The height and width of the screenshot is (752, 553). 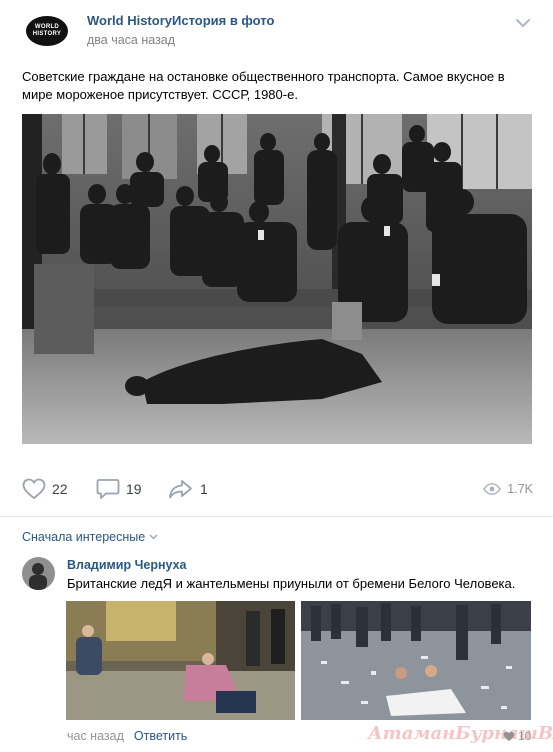 I want to click on comment-likes-count: 10, so click(x=525, y=736).